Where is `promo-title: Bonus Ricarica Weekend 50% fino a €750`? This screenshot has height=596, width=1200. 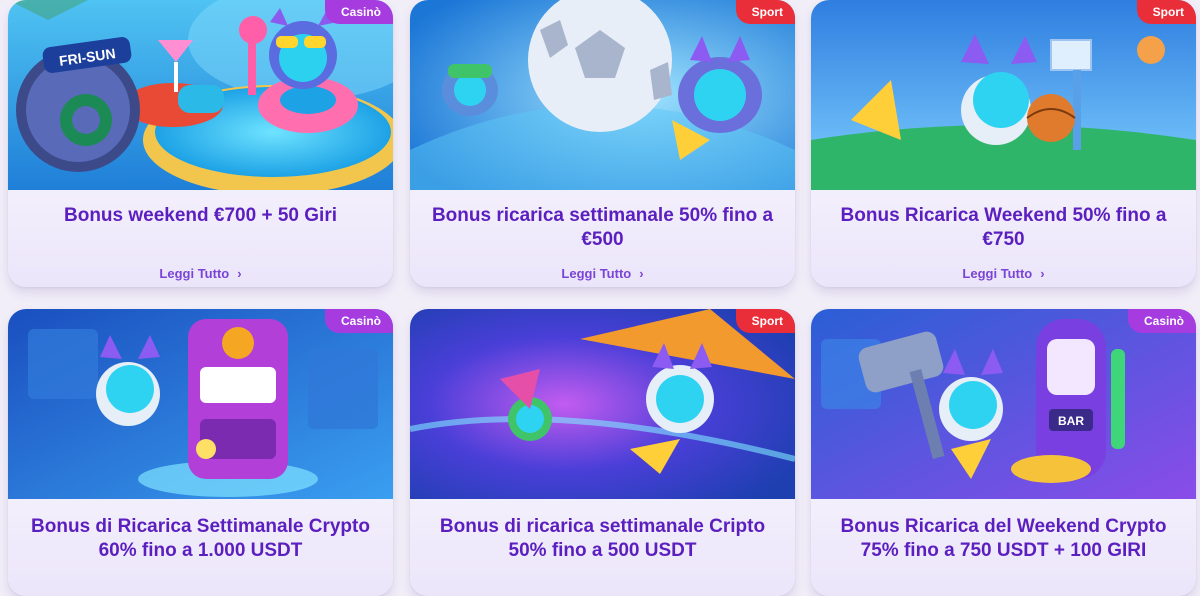
promo-title: Bonus Ricarica Weekend 50% fino a €750 is located at coordinates (1003, 227).